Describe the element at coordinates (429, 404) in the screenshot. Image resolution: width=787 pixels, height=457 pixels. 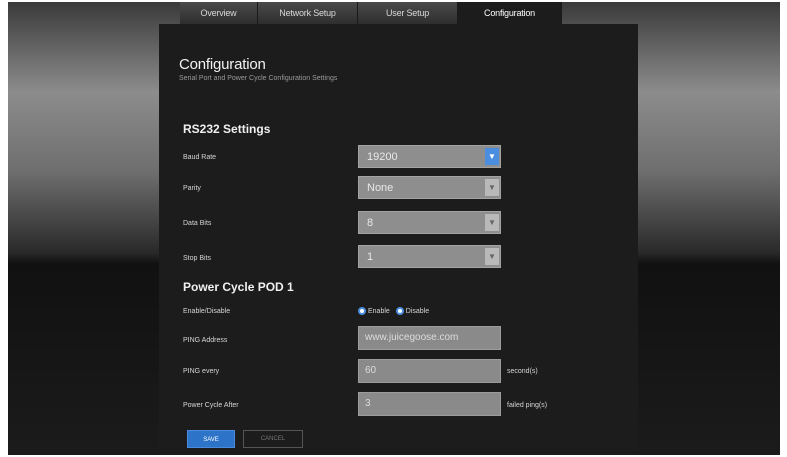
I see `power-cycle-after-input: 3` at that location.